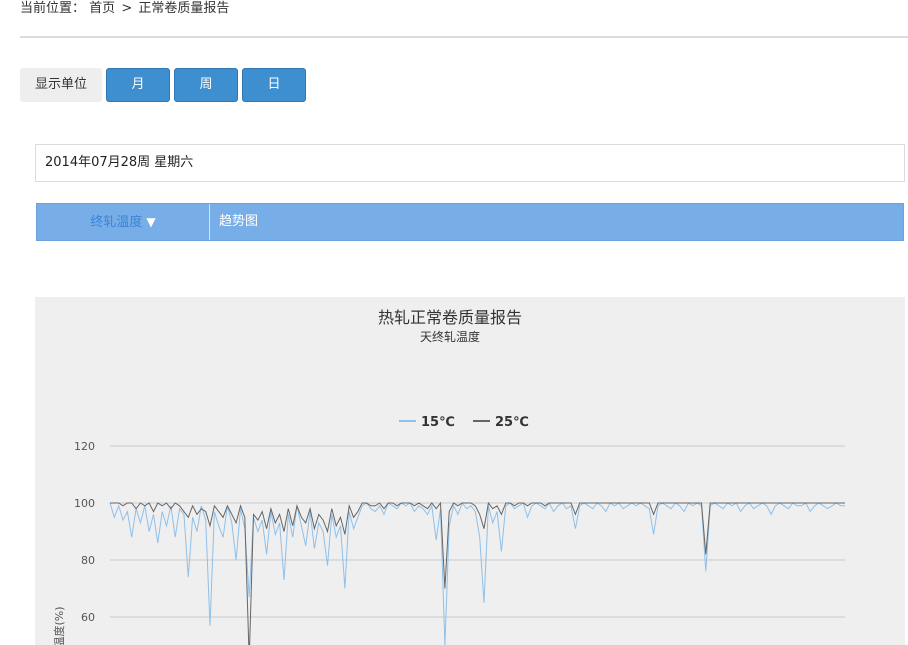 This screenshot has height=645, width=908. What do you see at coordinates (184, 8) in the screenshot?
I see `breadcrumb-current: 正常卷质量报告` at bounding box center [184, 8].